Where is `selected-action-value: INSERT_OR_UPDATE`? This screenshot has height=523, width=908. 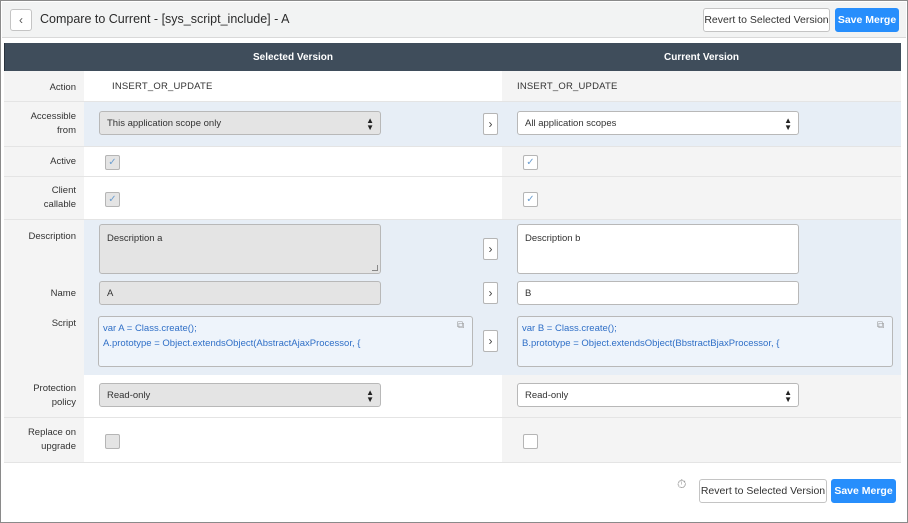 selected-action-value: INSERT_OR_UPDATE is located at coordinates (162, 86).